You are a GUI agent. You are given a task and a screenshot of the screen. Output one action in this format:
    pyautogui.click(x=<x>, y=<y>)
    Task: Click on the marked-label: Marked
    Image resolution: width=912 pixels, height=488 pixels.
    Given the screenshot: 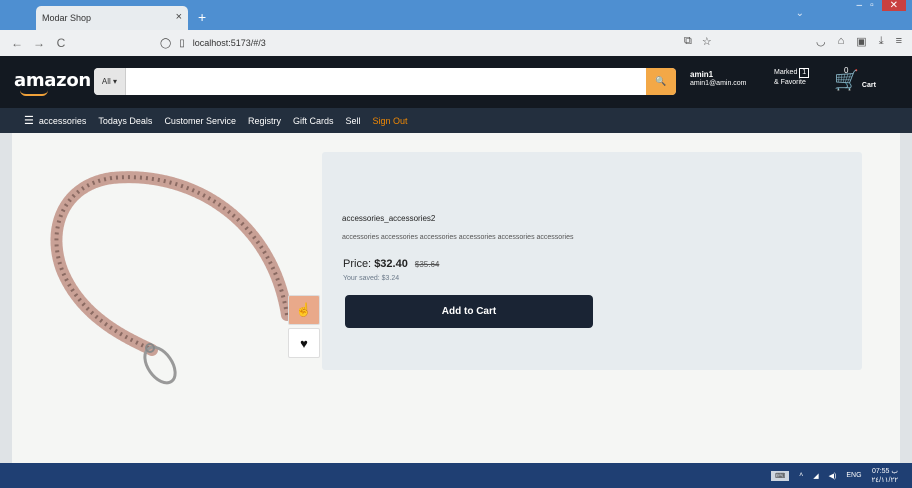 What is the action you would take?
    pyautogui.click(x=786, y=72)
    